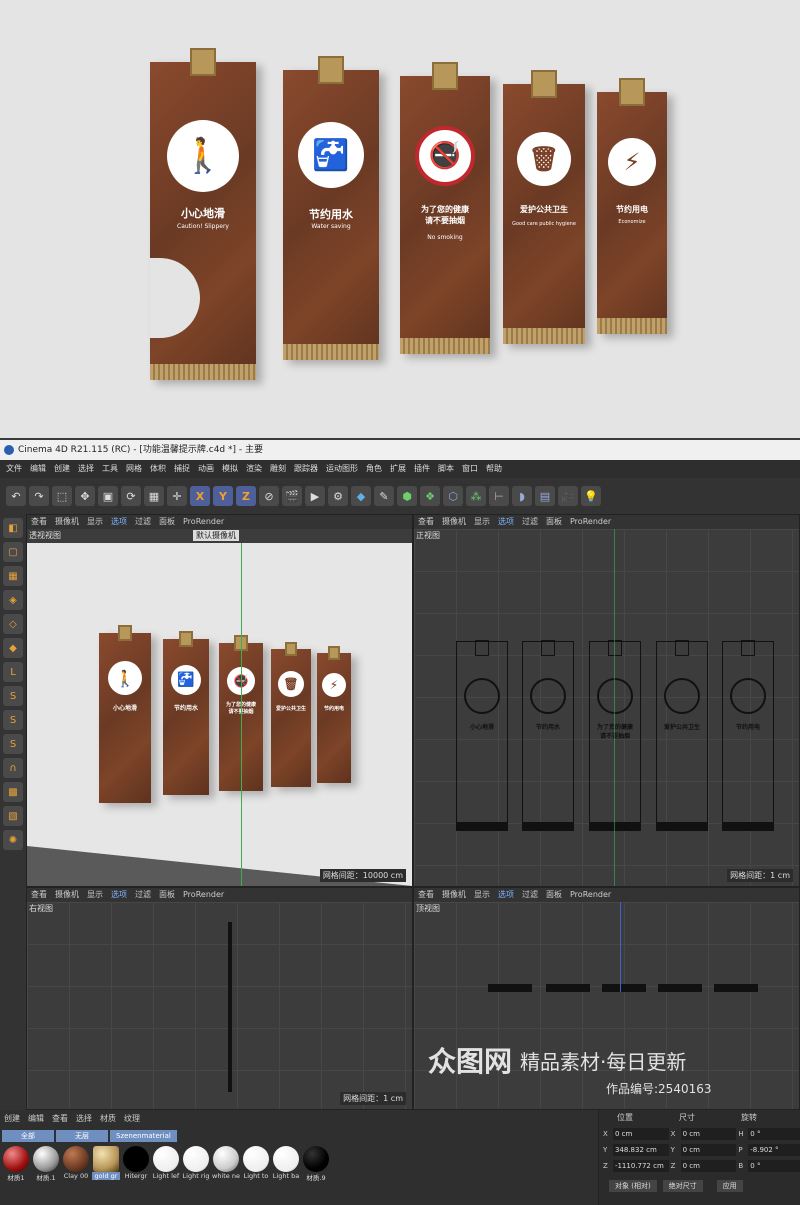 This screenshot has width=800, height=1205. Describe the element at coordinates (106, 1164) in the screenshot. I see `material-item: gold gr` at that location.